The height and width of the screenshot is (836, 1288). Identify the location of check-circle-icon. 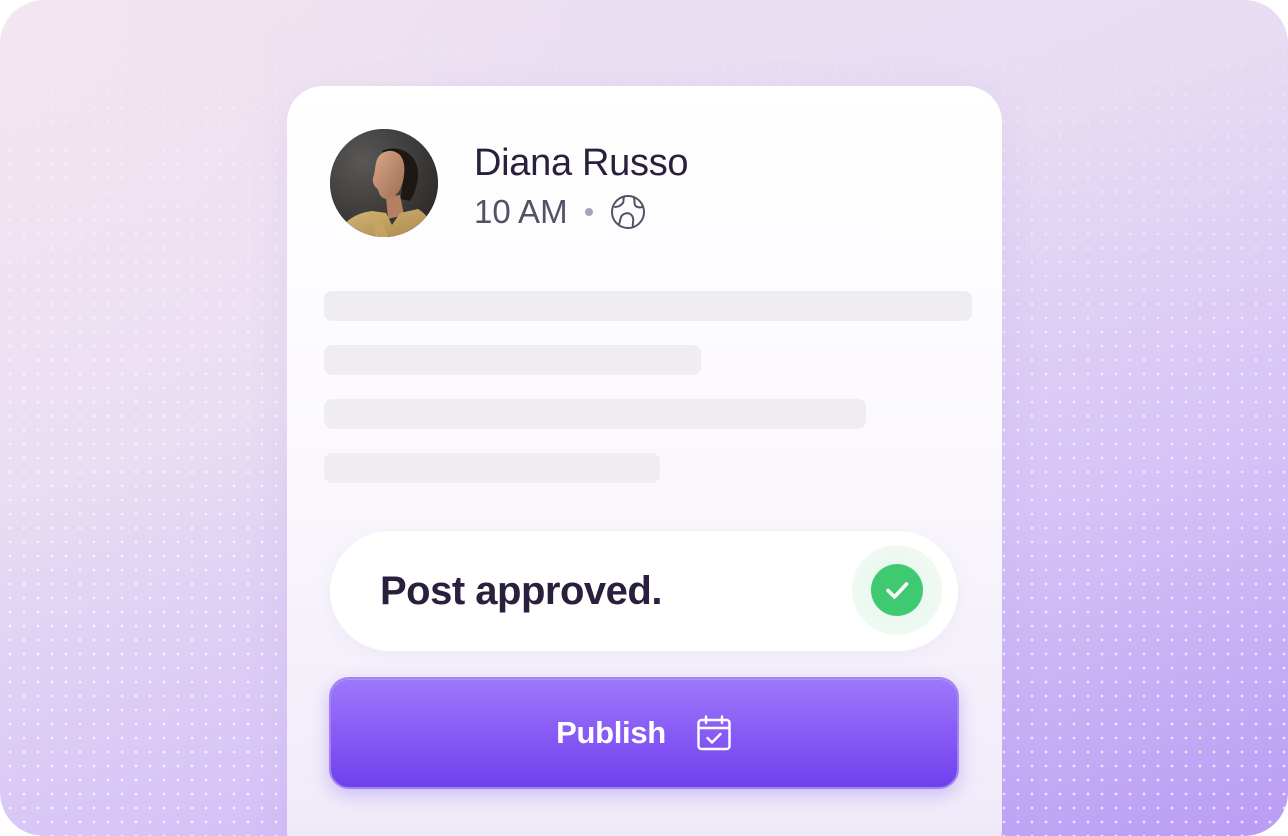
(897, 590).